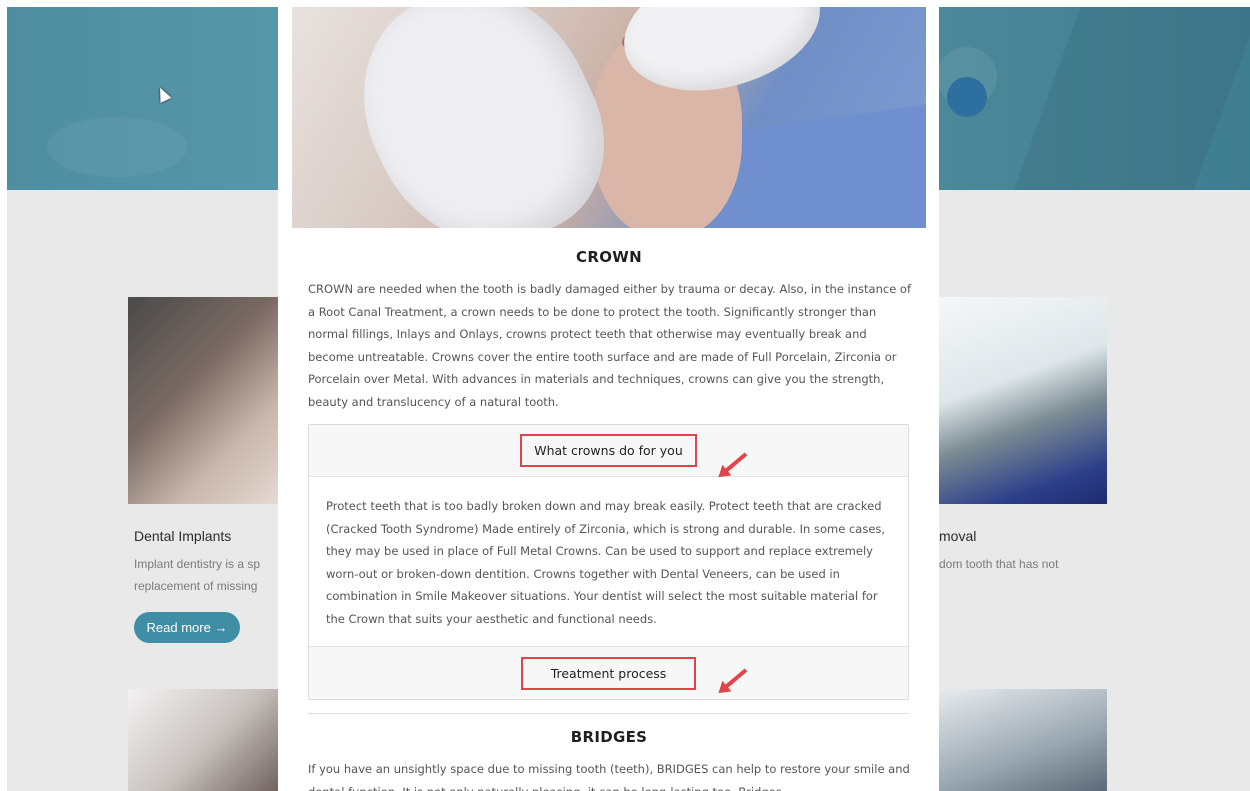 This screenshot has width=1250, height=791. I want to click on dental-implants-image, so click(208, 400).